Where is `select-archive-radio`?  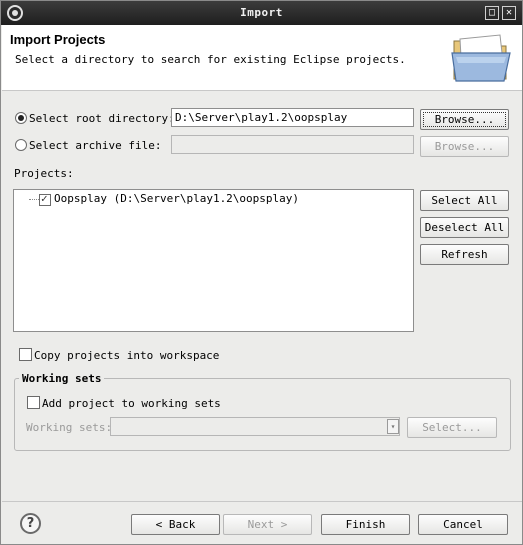 select-archive-radio is located at coordinates (21, 145).